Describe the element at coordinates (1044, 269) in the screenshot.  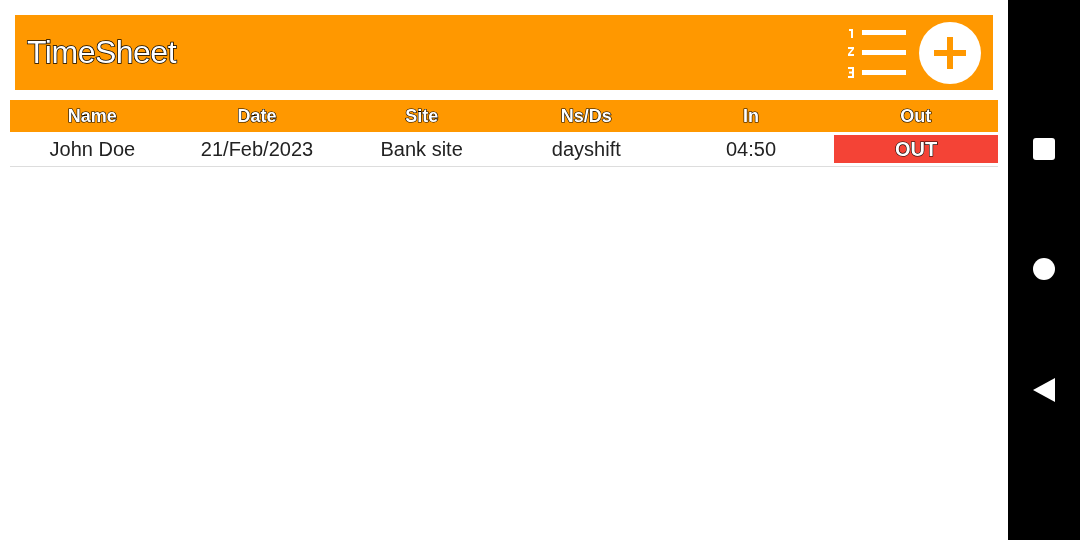
I see `circle-icon` at that location.